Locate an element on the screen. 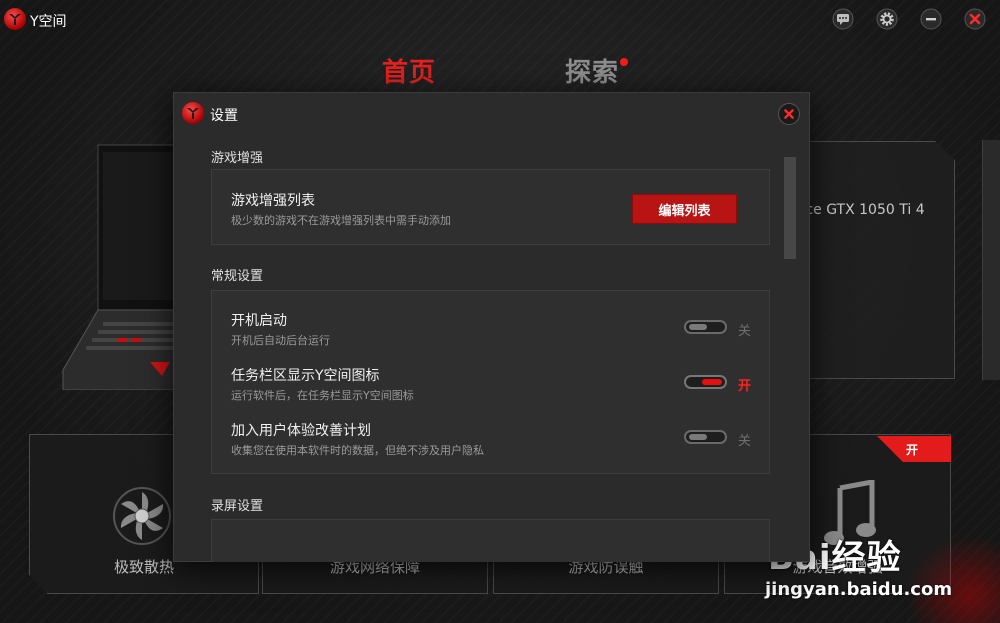 This screenshot has width=1000, height=623. dialog-logo is located at coordinates (193, 113).